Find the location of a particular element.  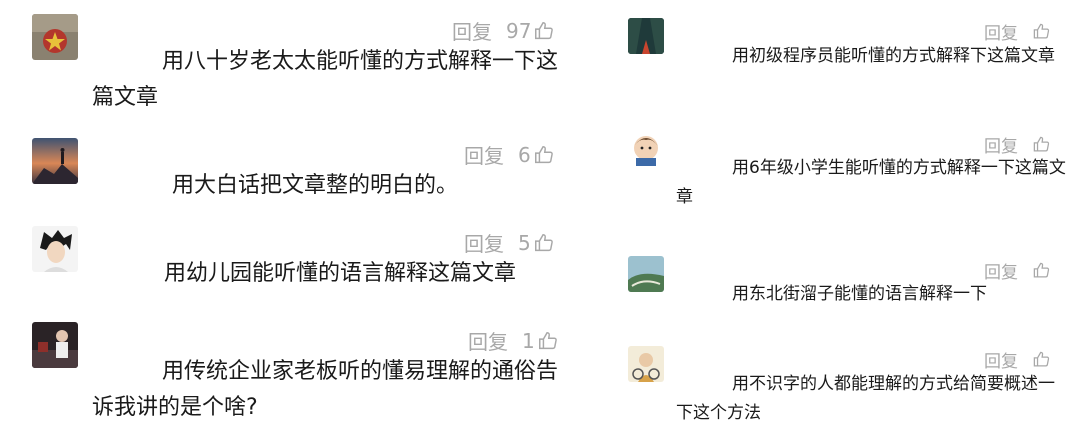

like-count: 1 is located at coordinates (528, 340).